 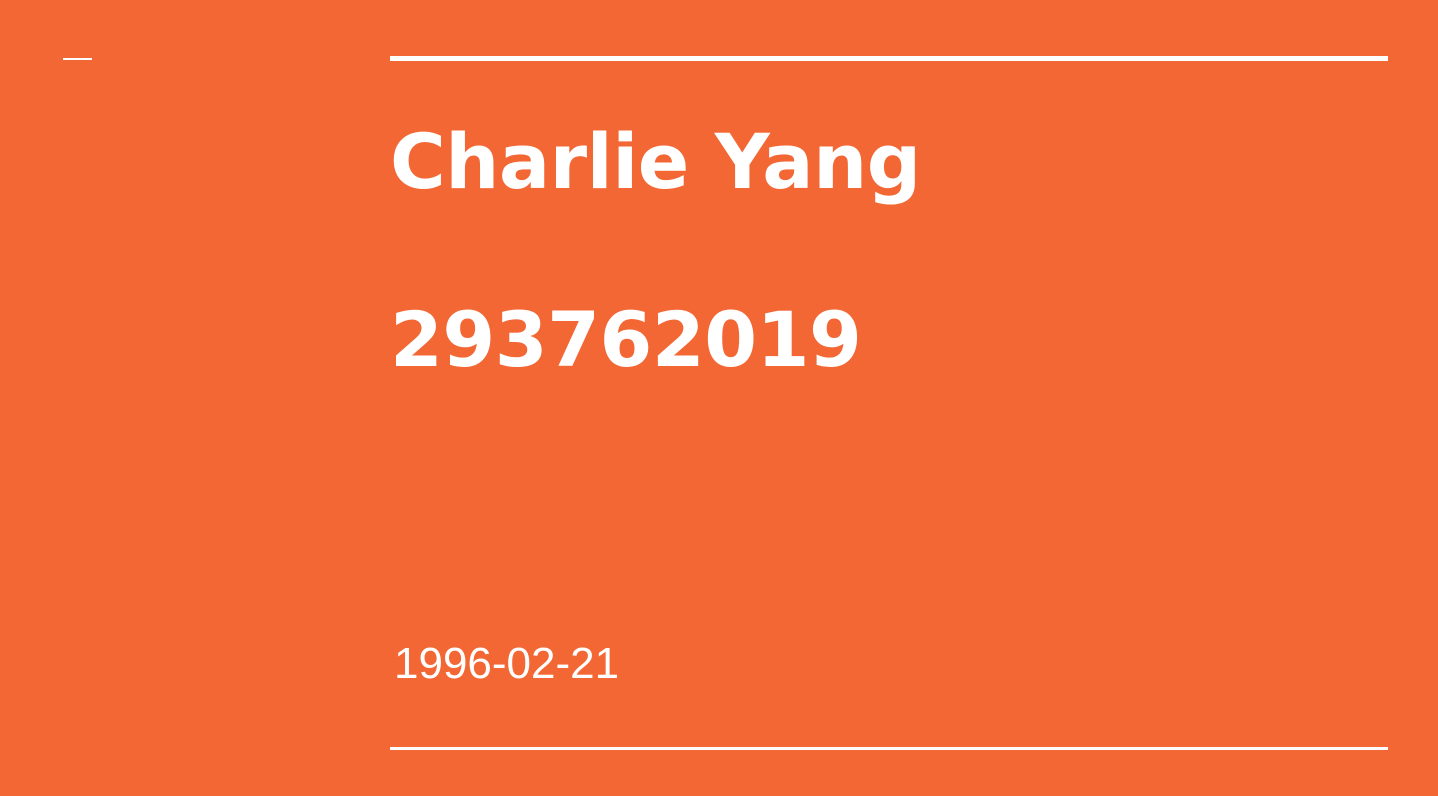 What do you see at coordinates (889, 58) in the screenshot?
I see `top-rule` at bounding box center [889, 58].